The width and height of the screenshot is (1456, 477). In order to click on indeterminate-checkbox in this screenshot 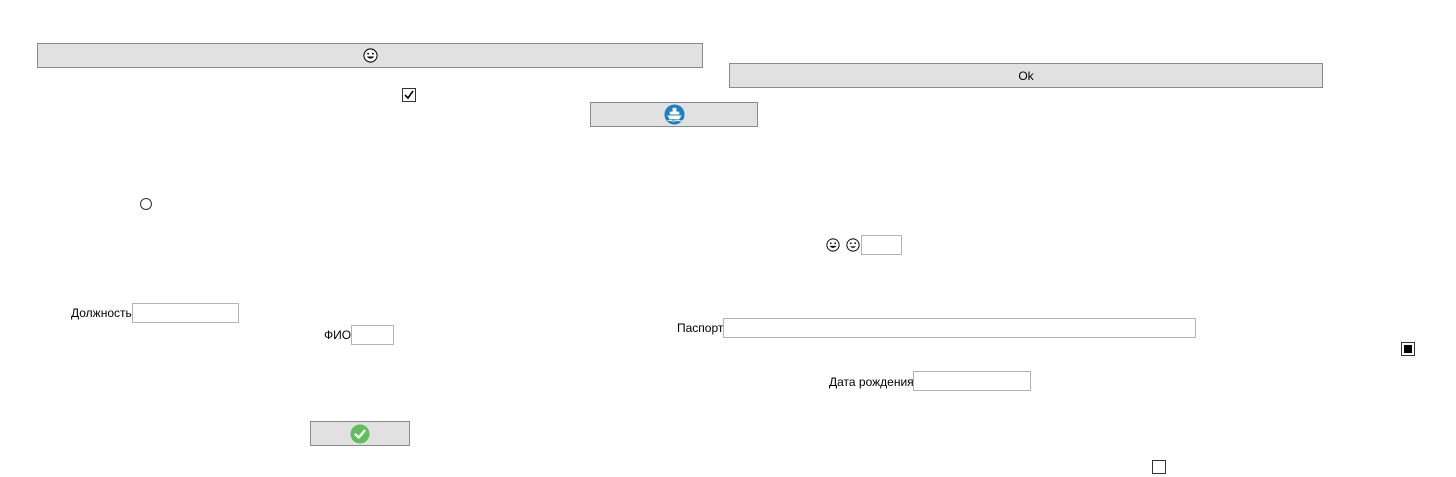, I will do `click(1408, 349)`.